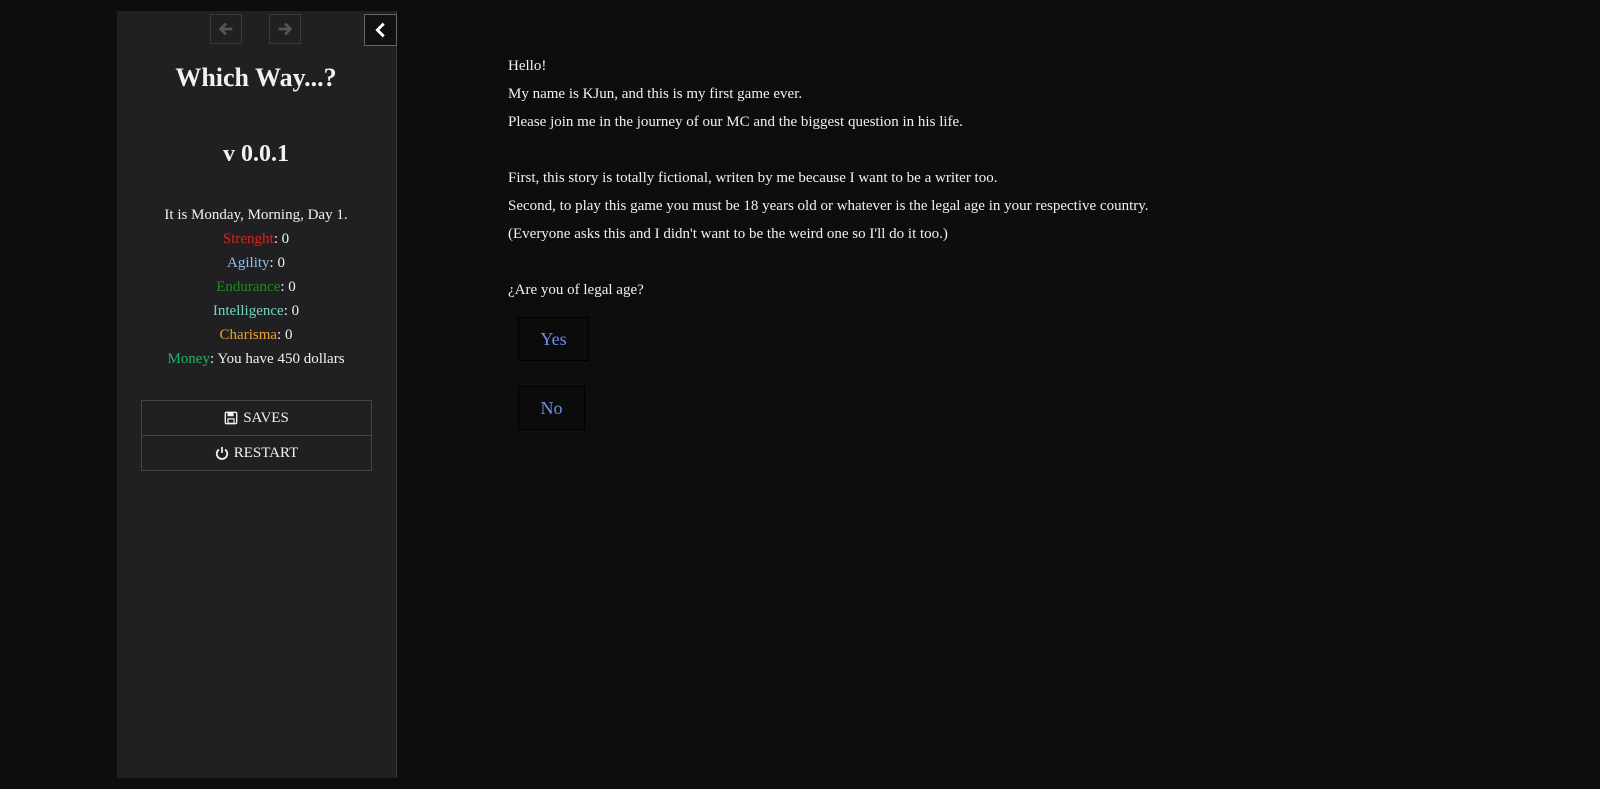 Image resolution: width=1600 pixels, height=789 pixels. I want to click on passage-line: Hello!, so click(527, 66).